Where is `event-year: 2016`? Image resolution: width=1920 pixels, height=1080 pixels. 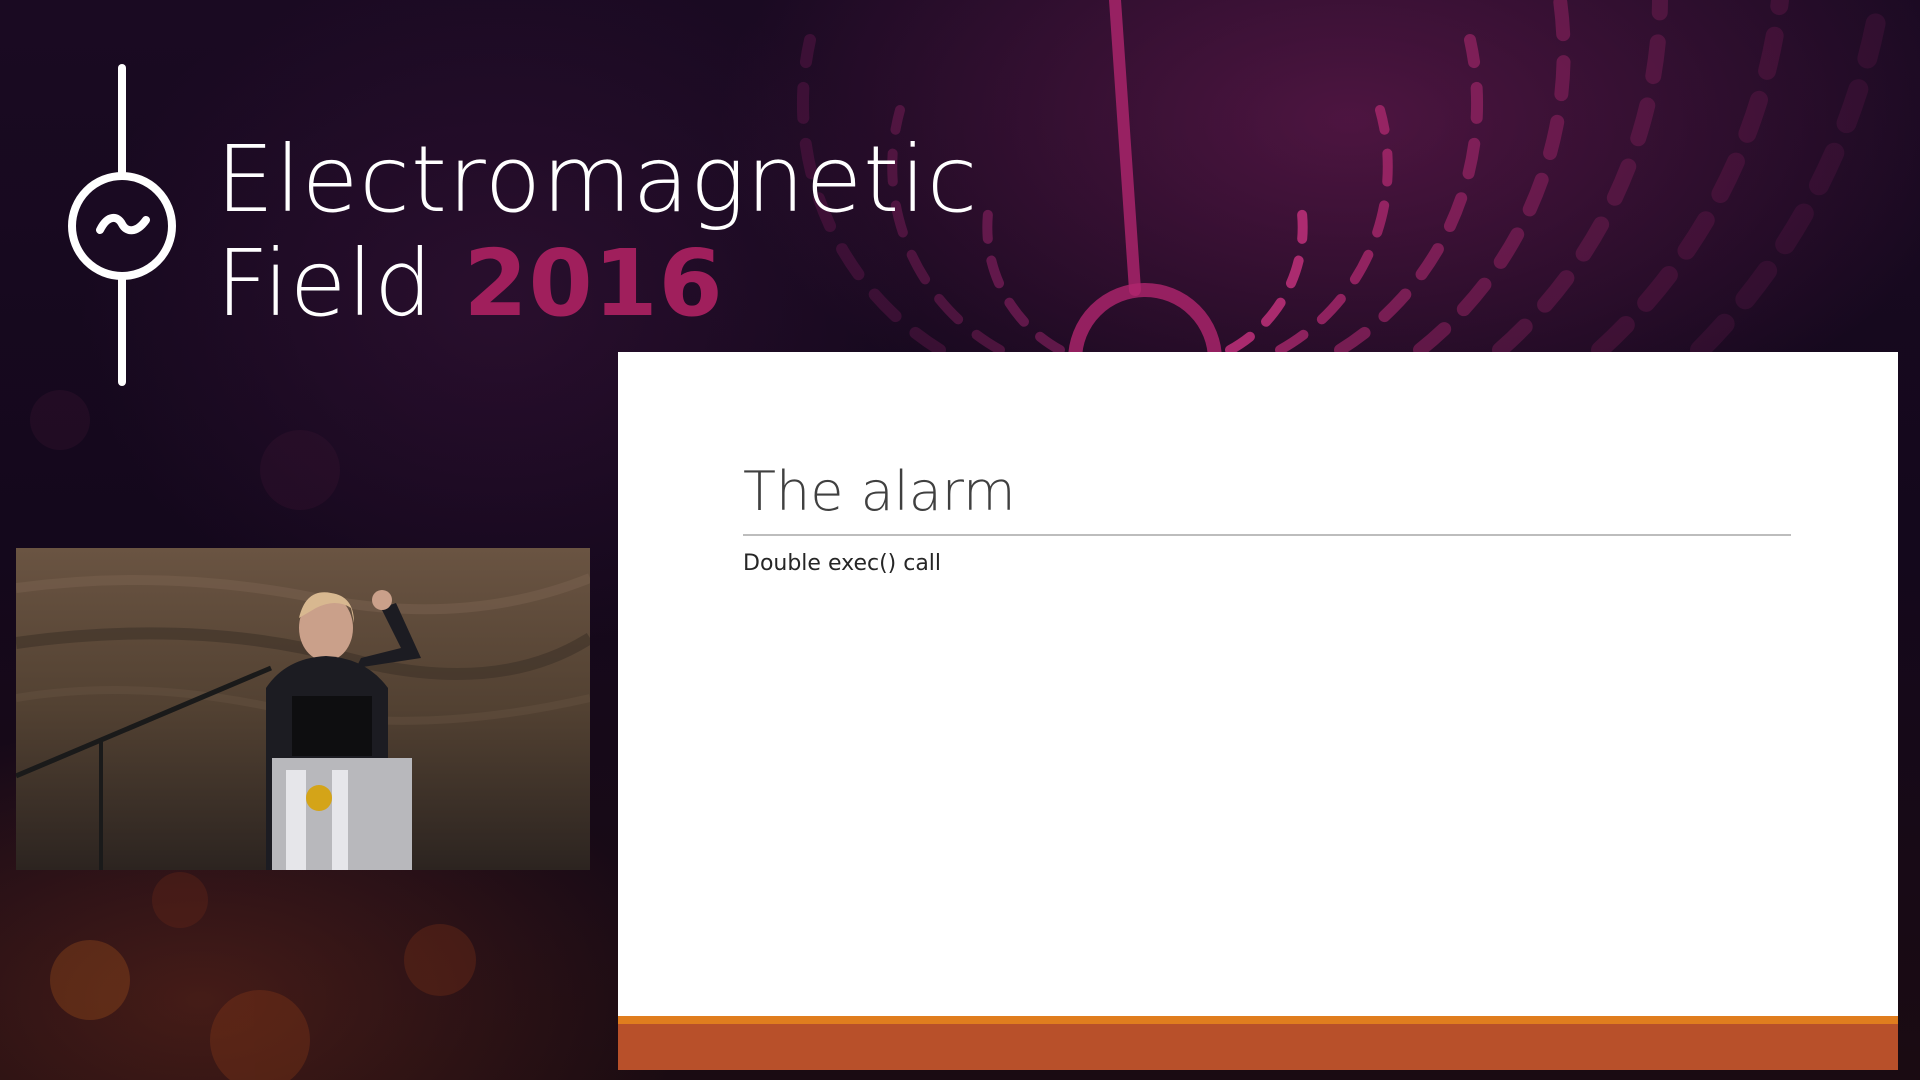
event-year: 2016 is located at coordinates (593, 283).